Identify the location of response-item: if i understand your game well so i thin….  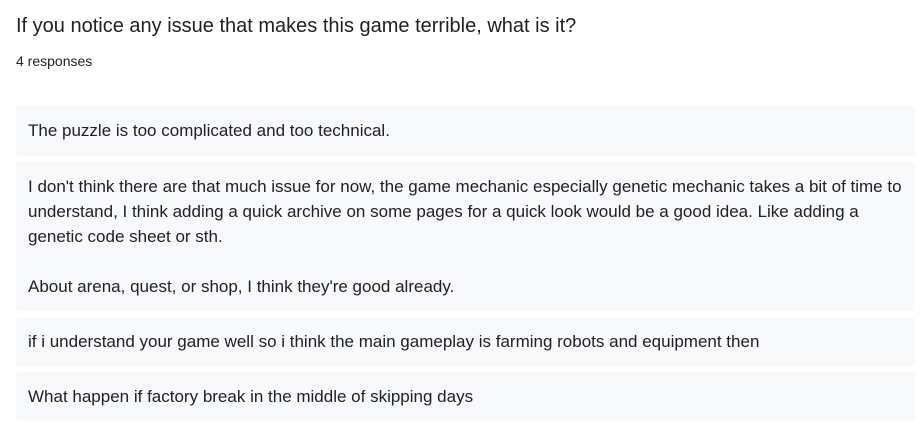
(465, 341).